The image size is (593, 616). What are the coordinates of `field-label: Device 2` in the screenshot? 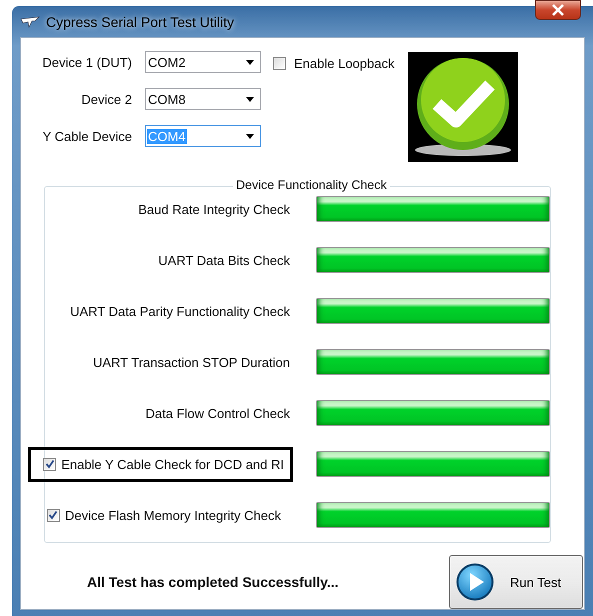 It's located at (106, 99).